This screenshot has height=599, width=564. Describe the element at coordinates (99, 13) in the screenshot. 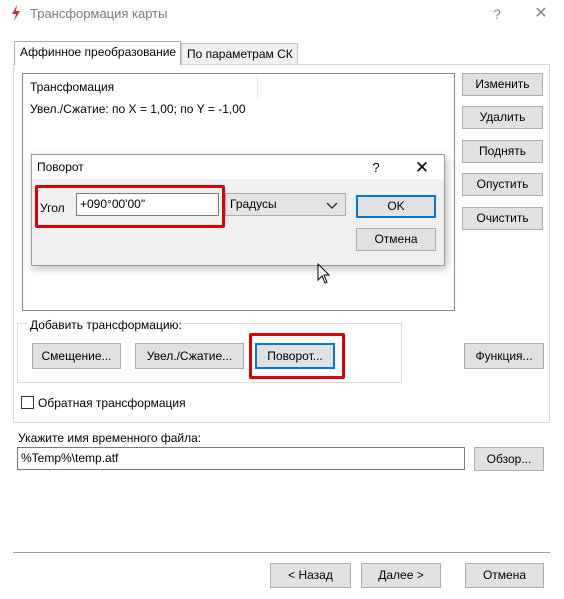

I see `window-title: Трансформация карты` at that location.